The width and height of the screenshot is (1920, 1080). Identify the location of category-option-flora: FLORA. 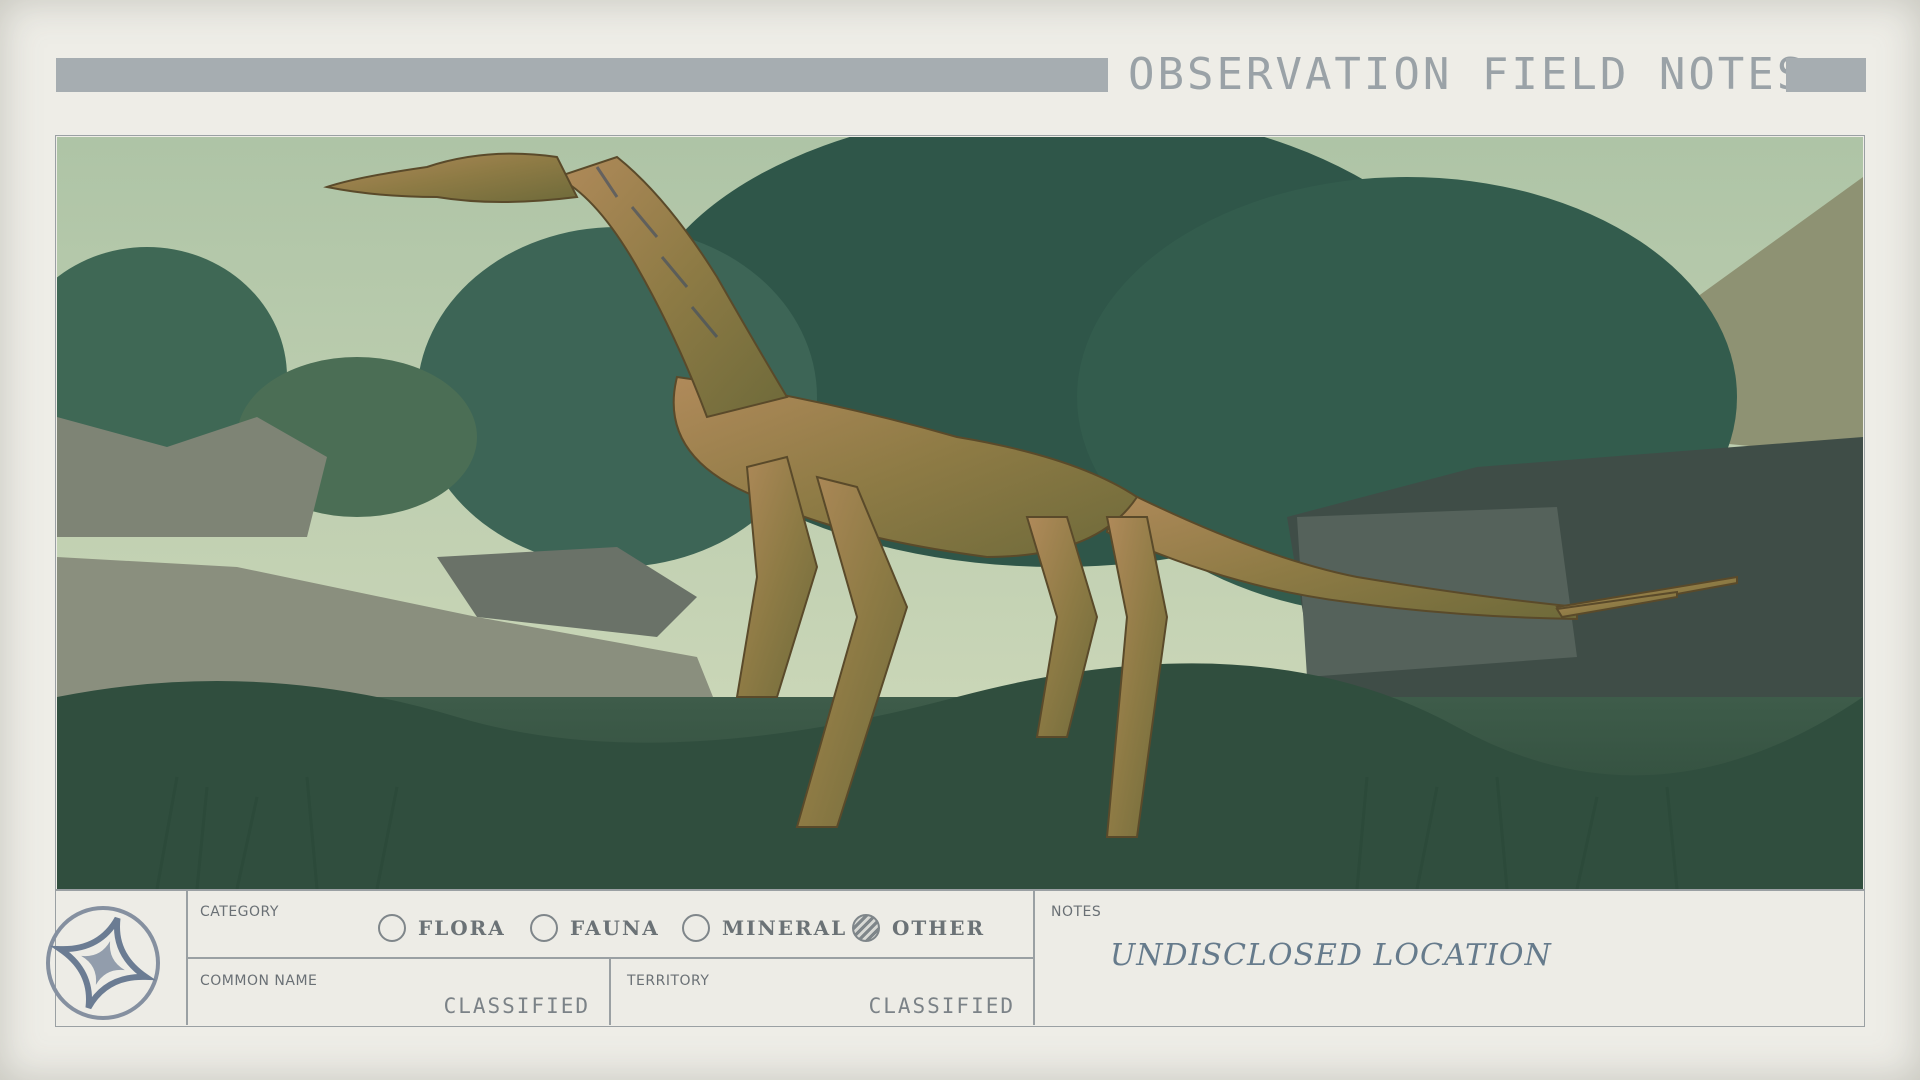
(442, 928).